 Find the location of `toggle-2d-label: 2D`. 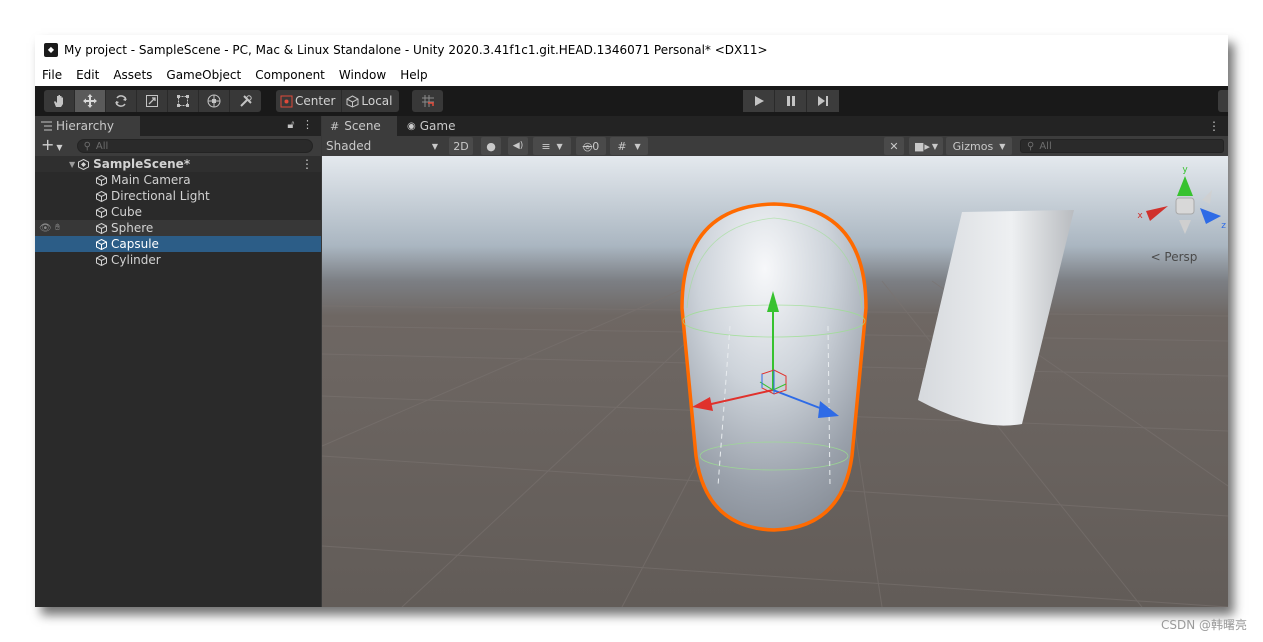

toggle-2d-label: 2D is located at coordinates (461, 146).